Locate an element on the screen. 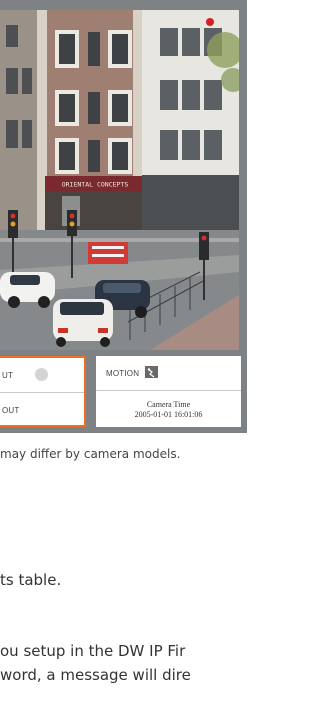 This screenshot has height=702, width=320. image-caption: may differ by camera models. is located at coordinates (90, 454).